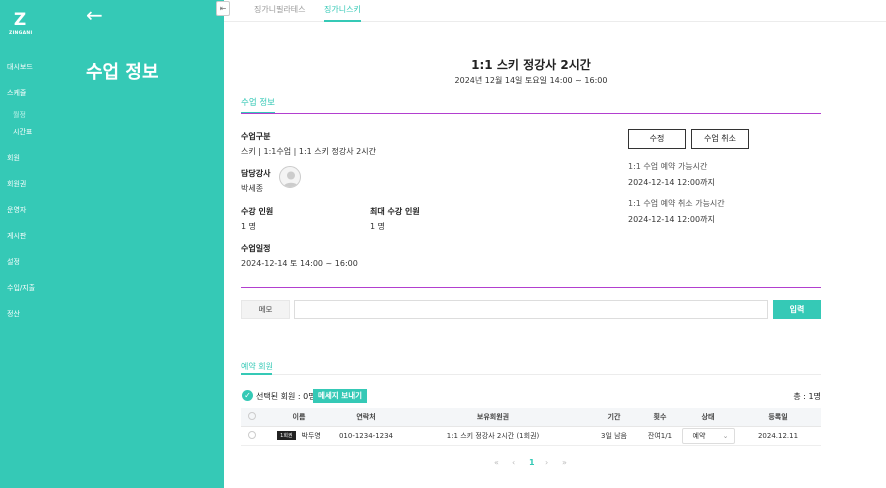  Describe the element at coordinates (94, 15) in the screenshot. I see `back-arrow-icon: ←` at that location.